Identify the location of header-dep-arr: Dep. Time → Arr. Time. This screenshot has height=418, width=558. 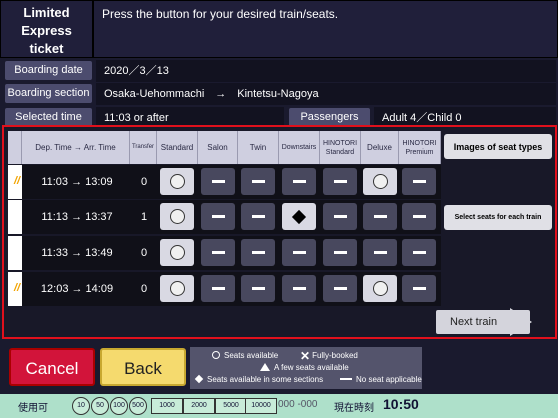
(76, 147).